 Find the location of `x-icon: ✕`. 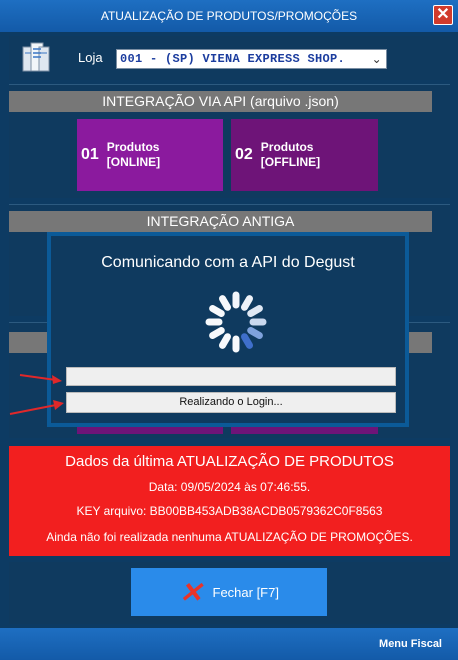

x-icon: ✕ is located at coordinates (191, 592).